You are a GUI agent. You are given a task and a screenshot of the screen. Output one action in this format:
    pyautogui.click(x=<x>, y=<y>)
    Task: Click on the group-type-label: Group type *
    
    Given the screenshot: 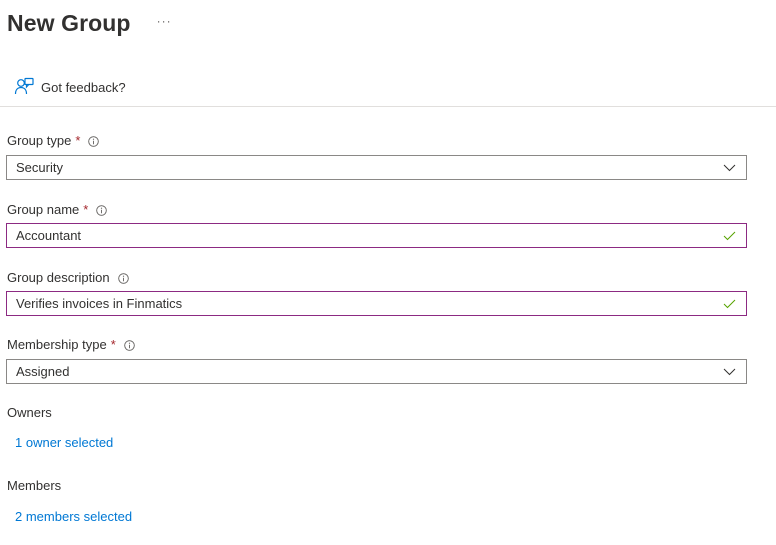 What is the action you would take?
    pyautogui.click(x=53, y=140)
    